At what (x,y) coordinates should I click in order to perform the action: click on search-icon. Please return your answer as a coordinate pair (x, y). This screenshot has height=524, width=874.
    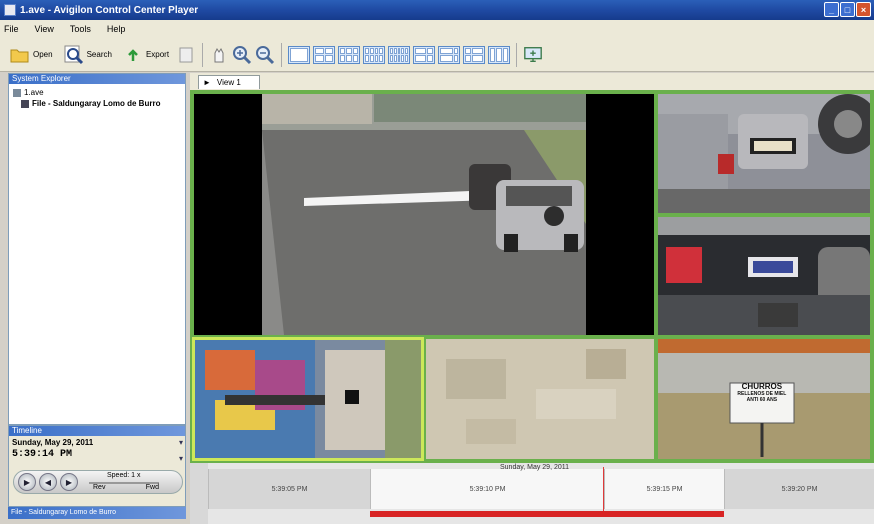
    Looking at the image, I should click on (74, 55).